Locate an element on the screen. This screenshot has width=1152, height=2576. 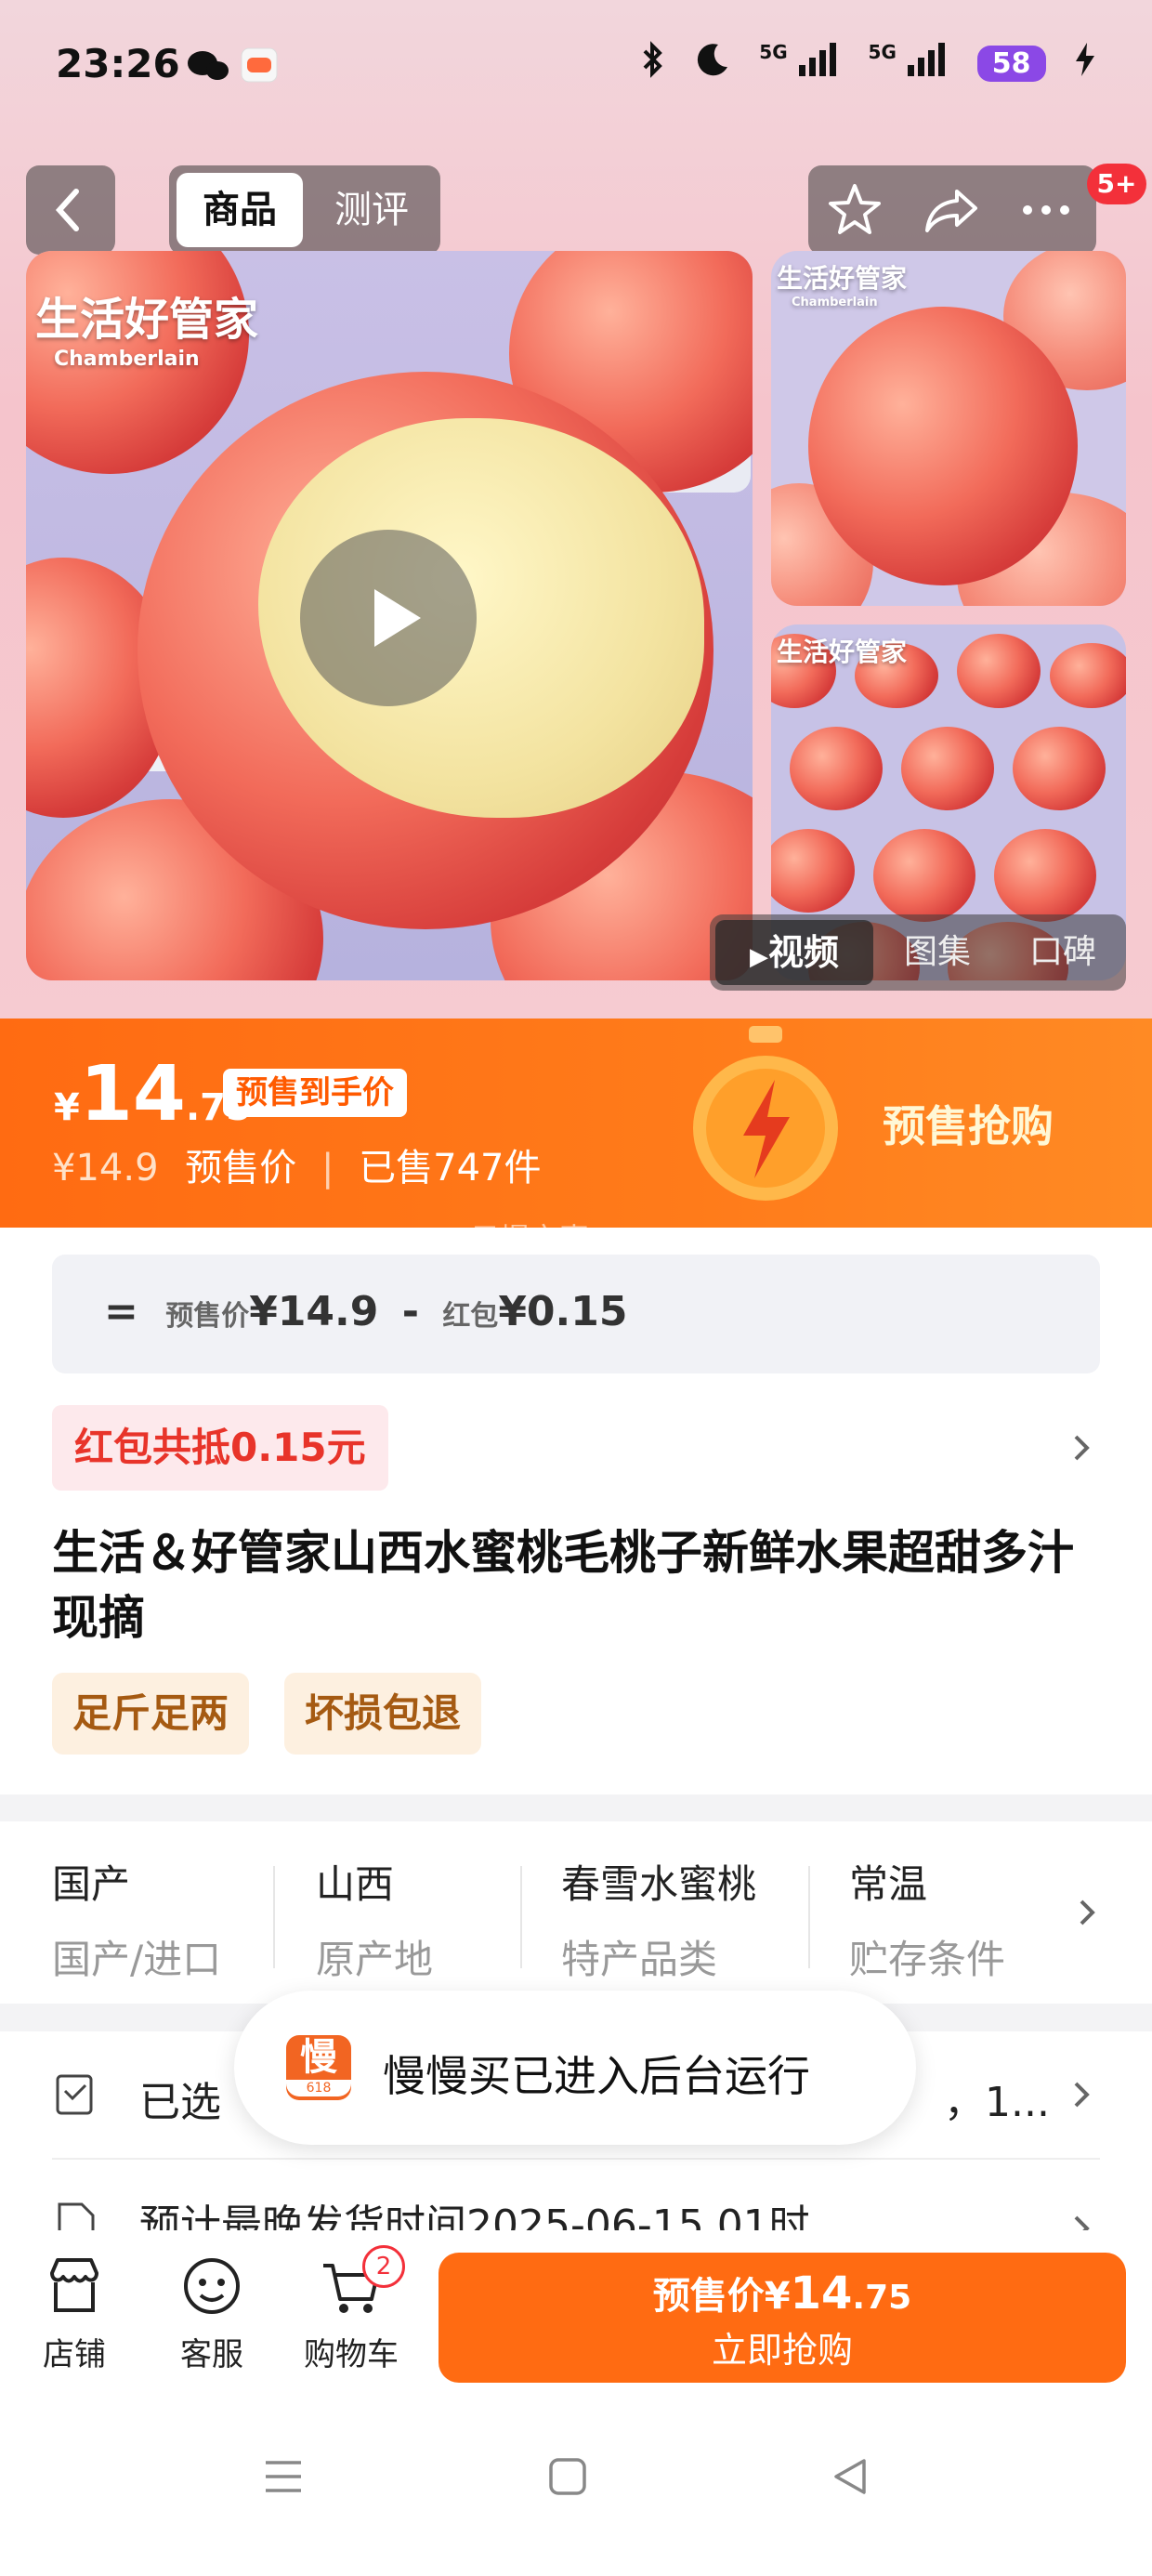
tab-review-label: 测评 is located at coordinates (371, 210).